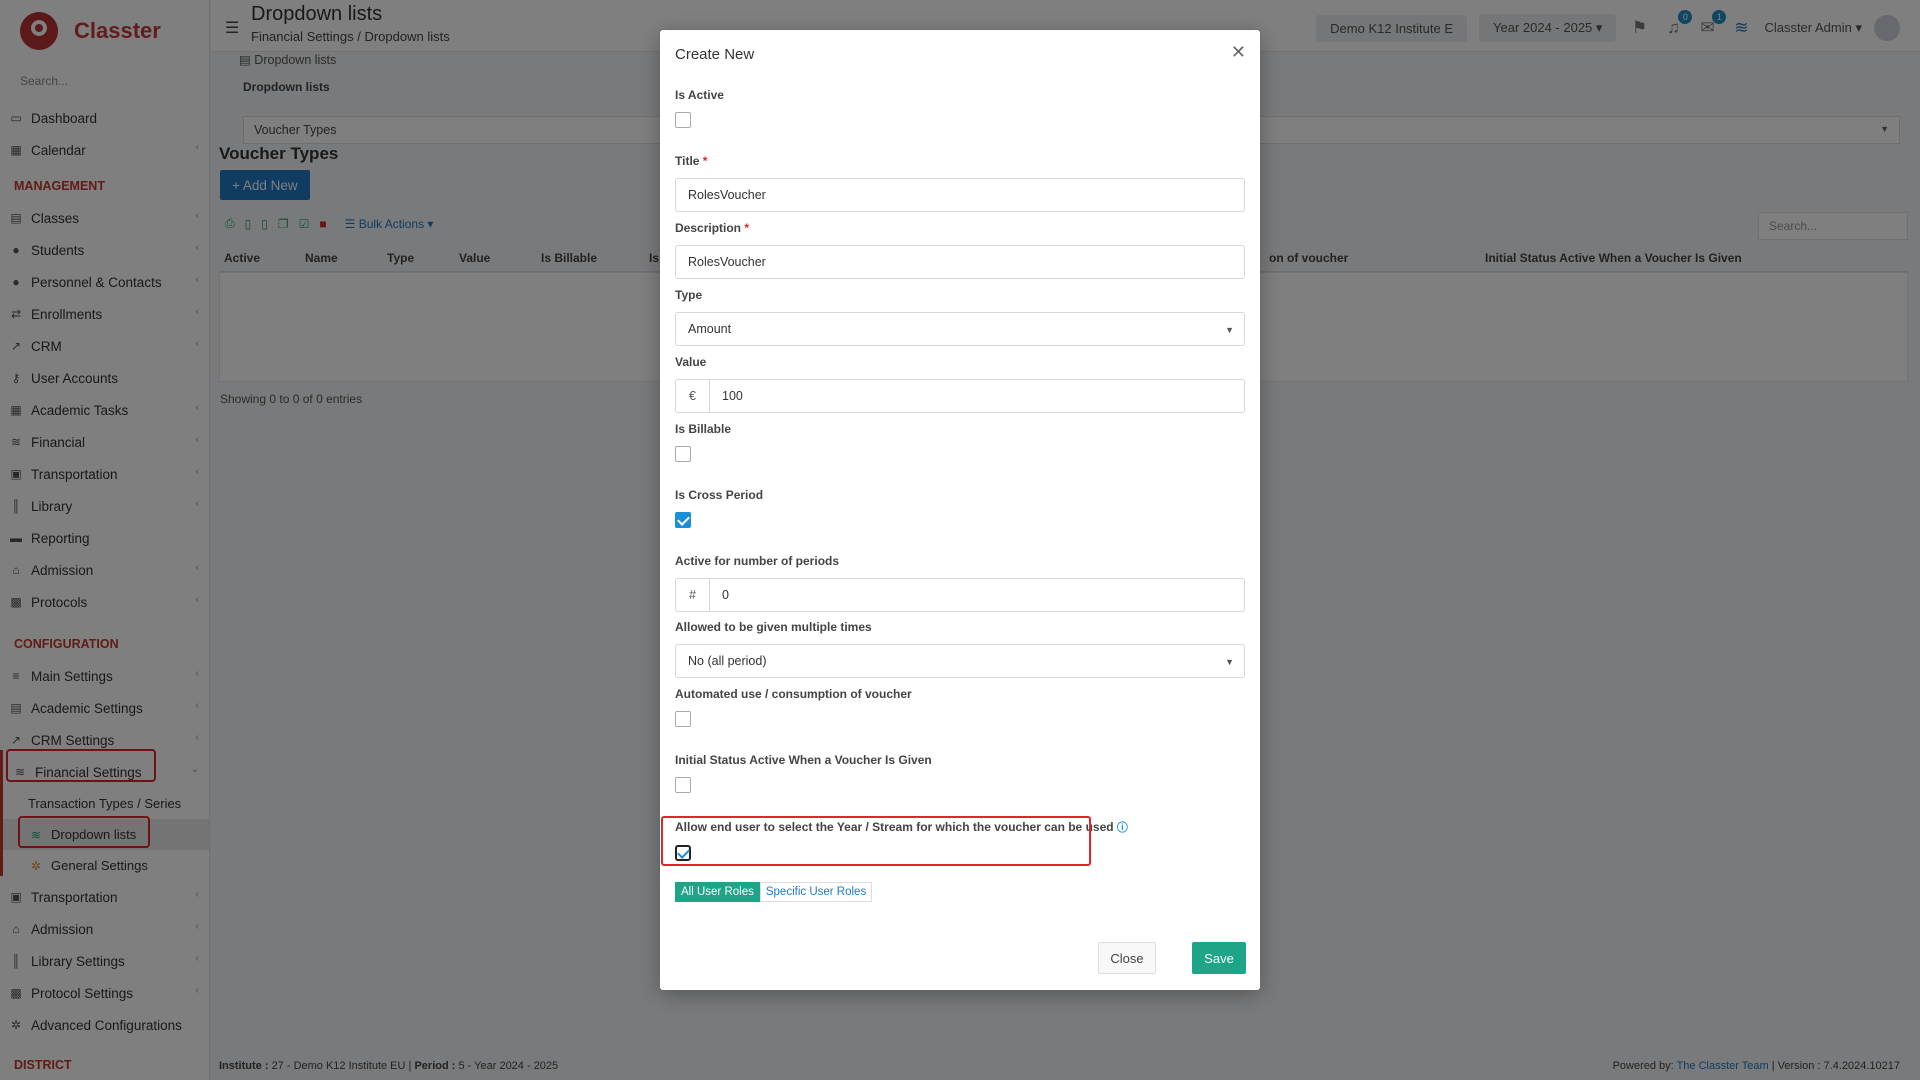  I want to click on initial-status-checkbox, so click(683, 785).